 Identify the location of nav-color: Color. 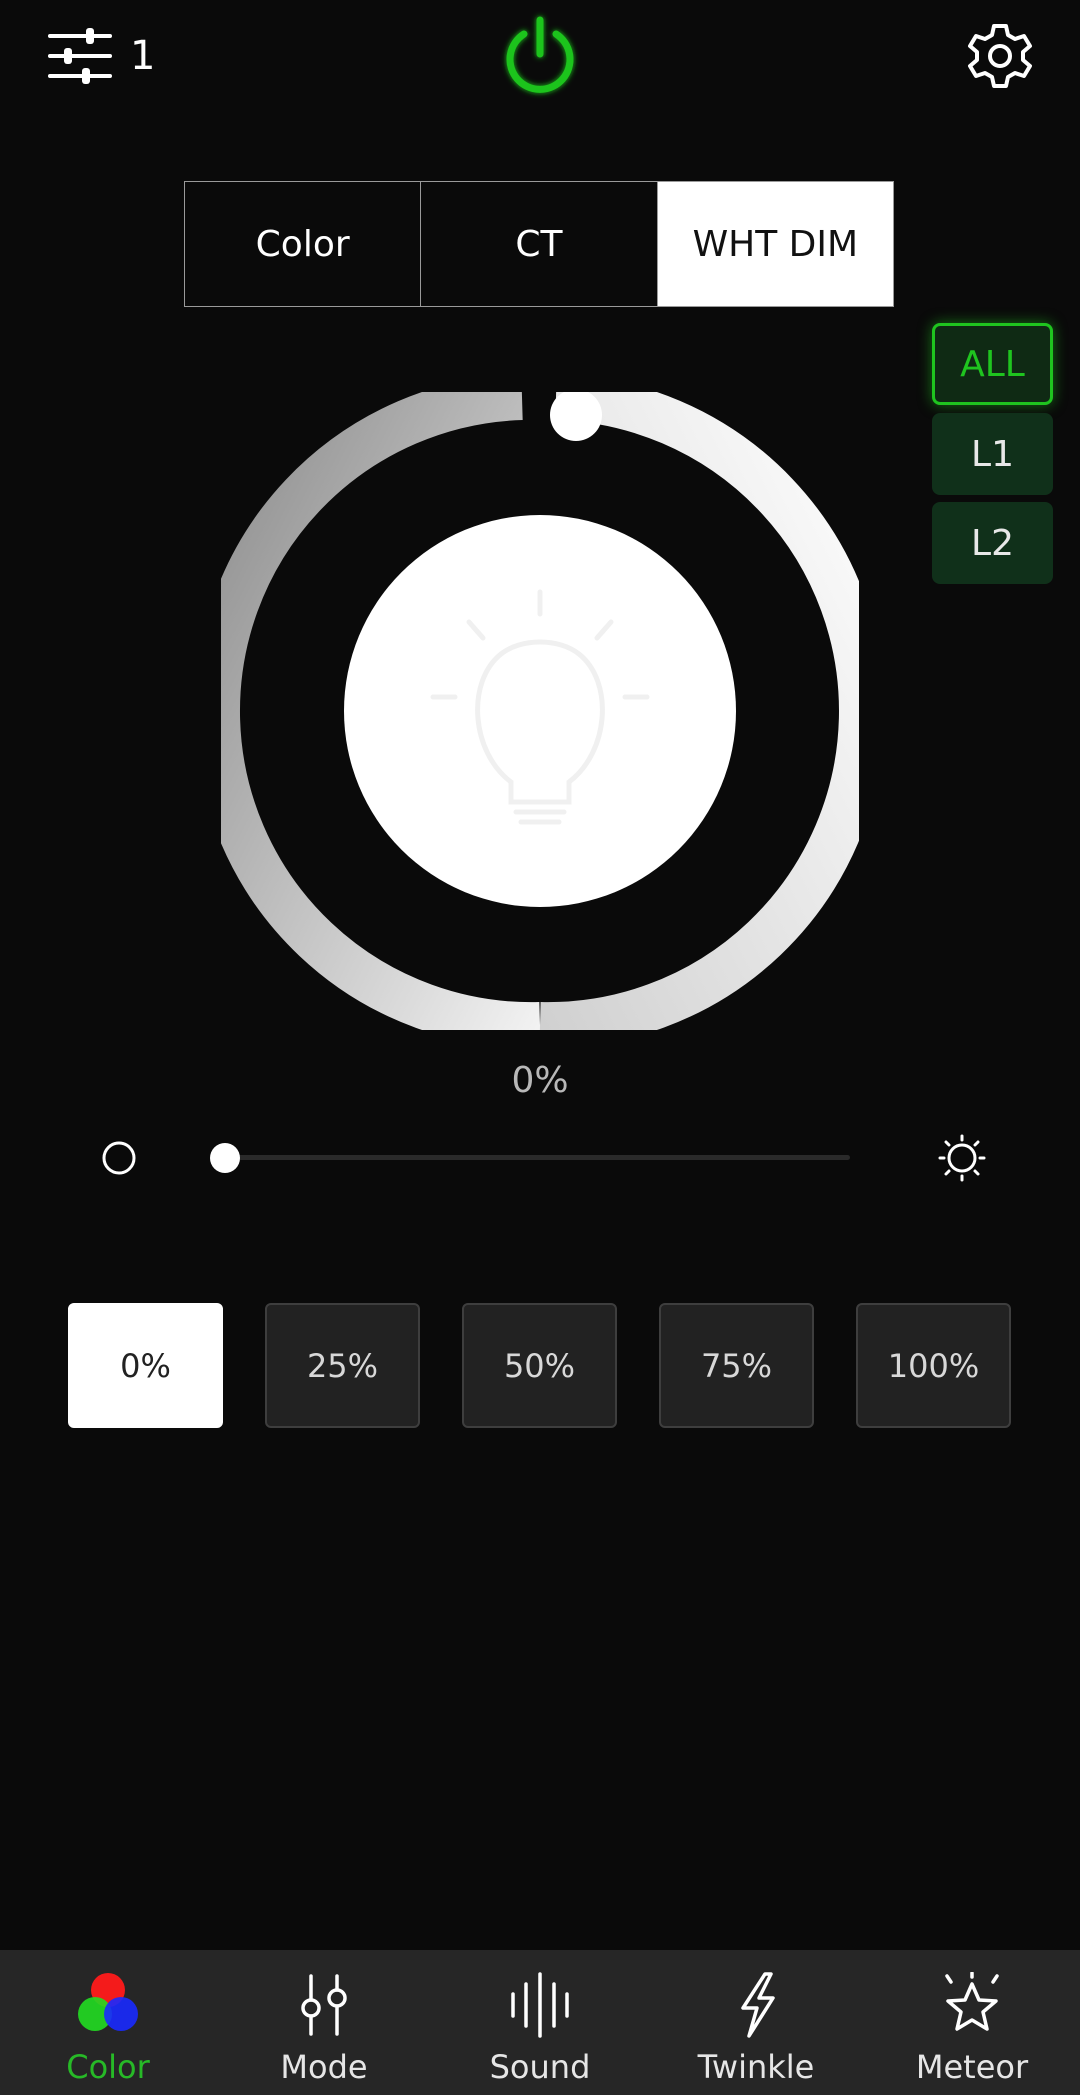
(108, 2022).